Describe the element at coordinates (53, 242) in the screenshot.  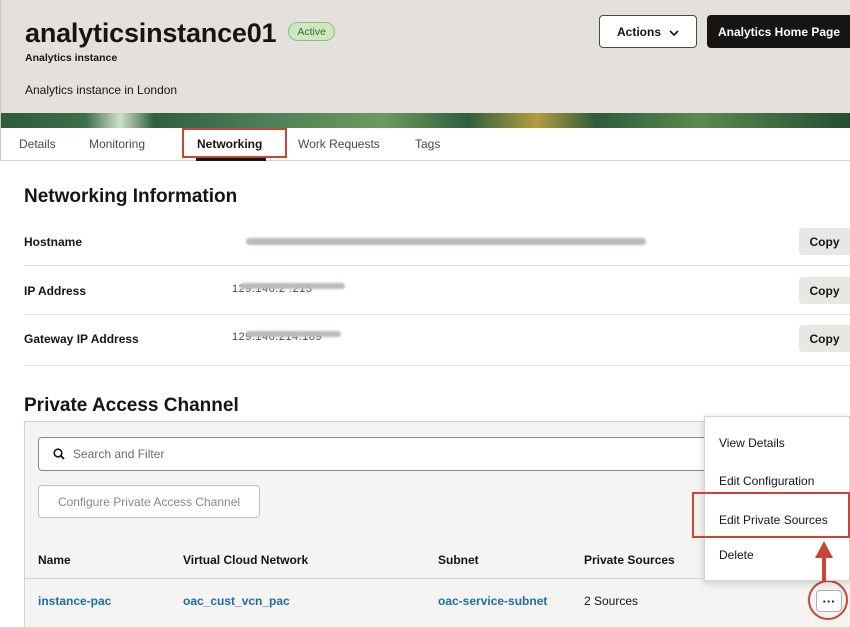
I see `hostname-label: Hostname` at that location.